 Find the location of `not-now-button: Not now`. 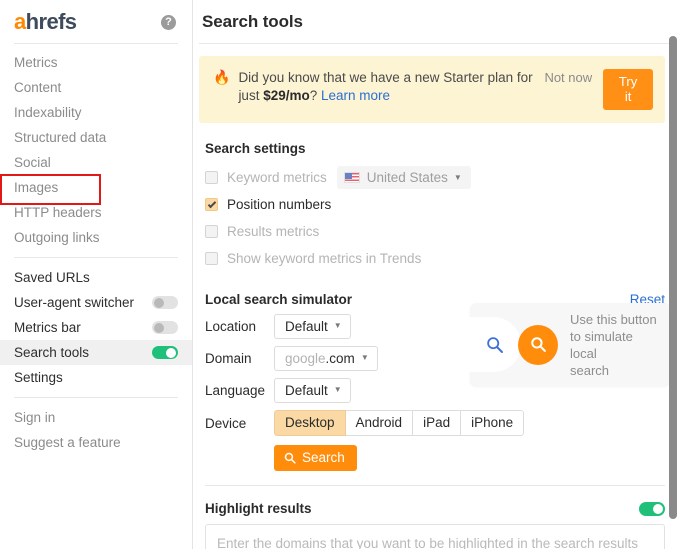

not-now-button: Not now is located at coordinates (568, 77).